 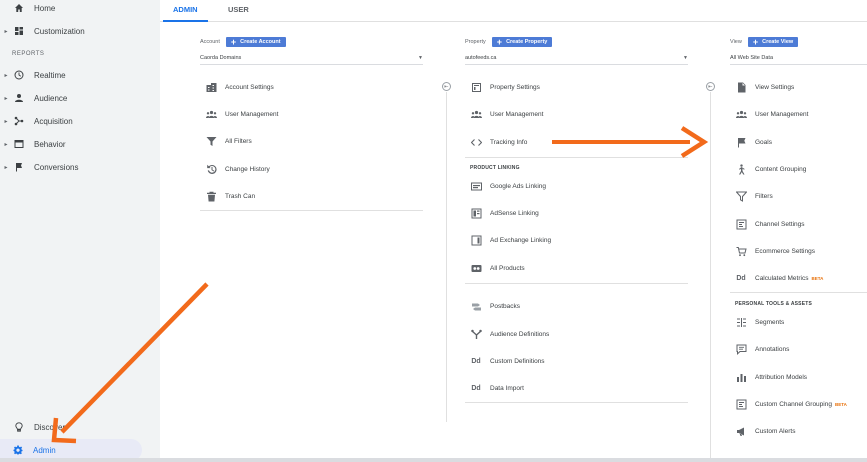 I want to click on sidebar-item-audience: ▸ Audience, so click(x=80, y=98).